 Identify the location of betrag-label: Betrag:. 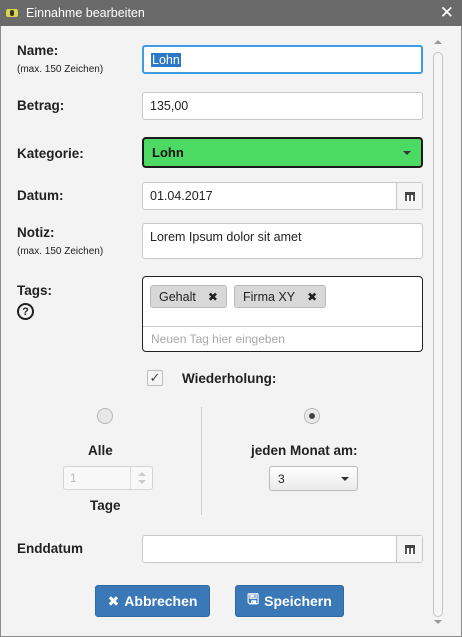
(41, 105).